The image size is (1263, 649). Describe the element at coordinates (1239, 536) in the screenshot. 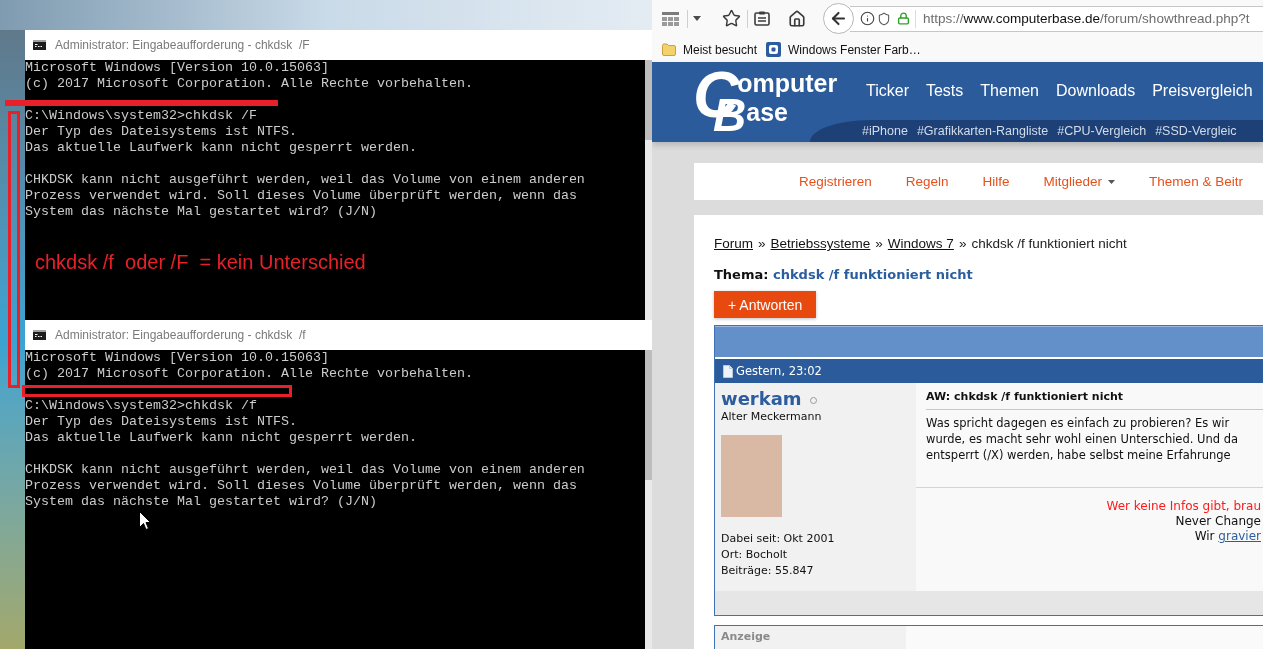

I see `signature-link: gravier` at that location.